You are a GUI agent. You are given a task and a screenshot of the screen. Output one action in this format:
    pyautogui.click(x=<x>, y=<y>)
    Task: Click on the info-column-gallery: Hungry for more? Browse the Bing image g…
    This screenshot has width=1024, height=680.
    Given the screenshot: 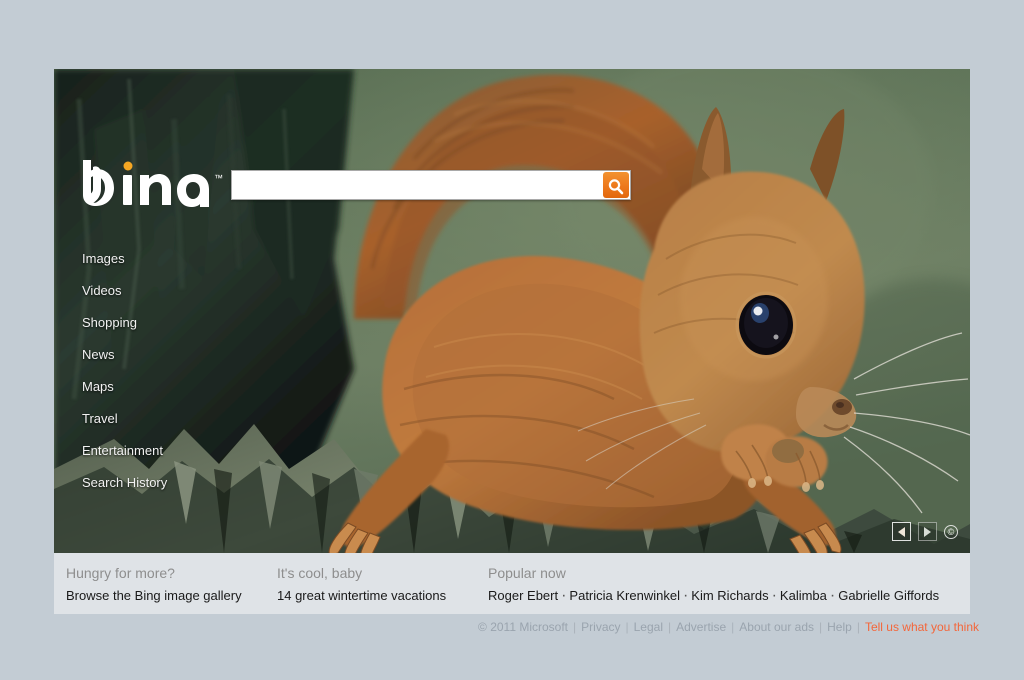 What is the action you would take?
    pyautogui.click(x=154, y=585)
    